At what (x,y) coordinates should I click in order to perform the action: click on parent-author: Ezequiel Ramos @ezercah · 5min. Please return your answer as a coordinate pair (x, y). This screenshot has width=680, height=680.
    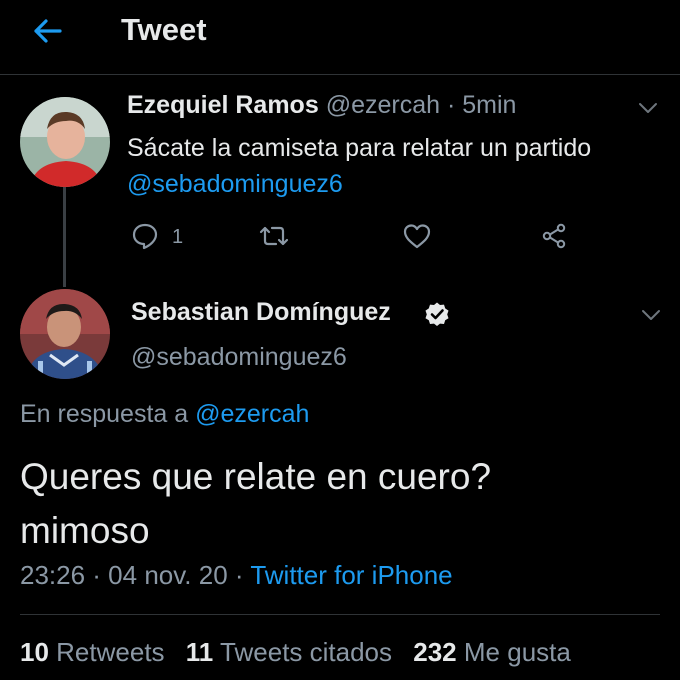
    Looking at the image, I should click on (321, 105).